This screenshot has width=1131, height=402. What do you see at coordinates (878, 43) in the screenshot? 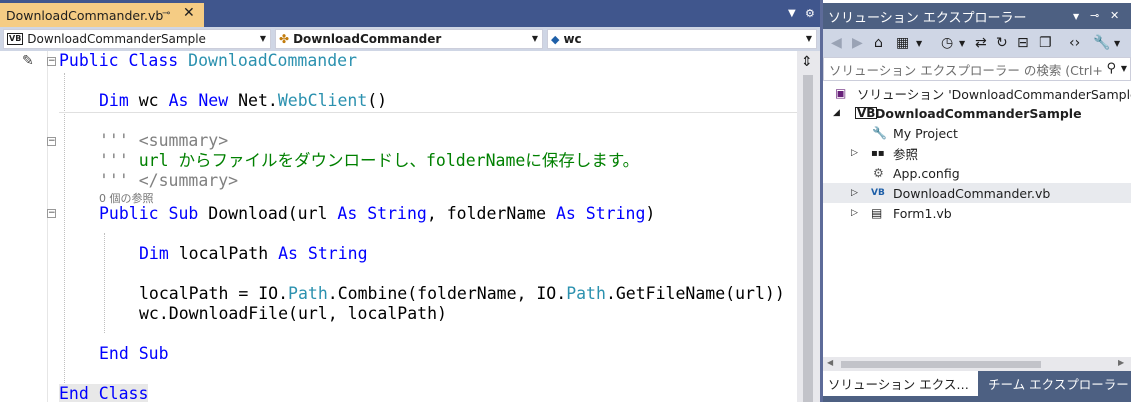
I see `home-icon: ⌂` at bounding box center [878, 43].